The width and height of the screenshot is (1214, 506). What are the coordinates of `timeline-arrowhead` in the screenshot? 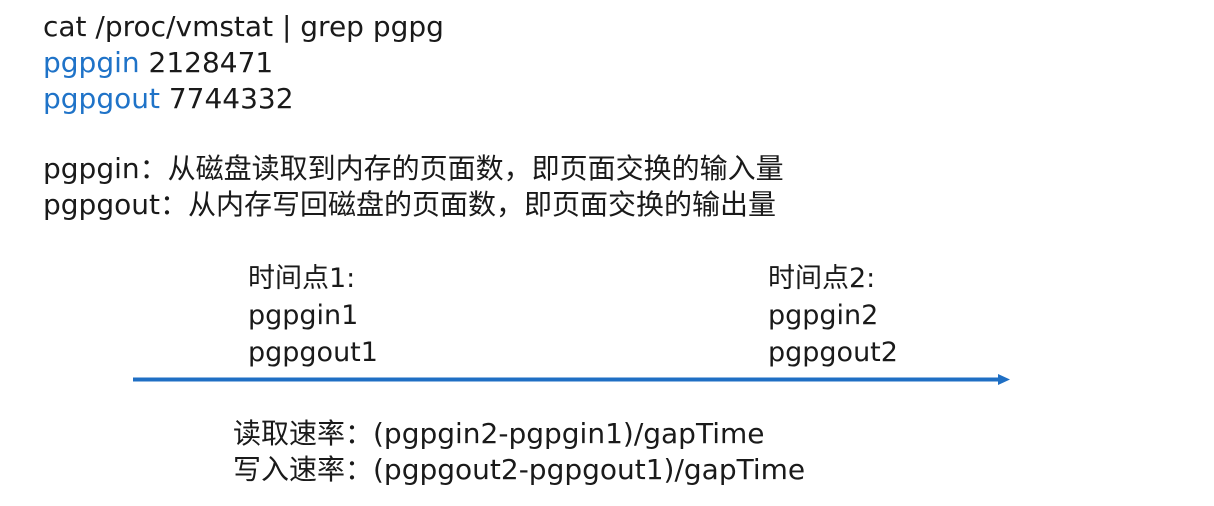 It's located at (1004, 379).